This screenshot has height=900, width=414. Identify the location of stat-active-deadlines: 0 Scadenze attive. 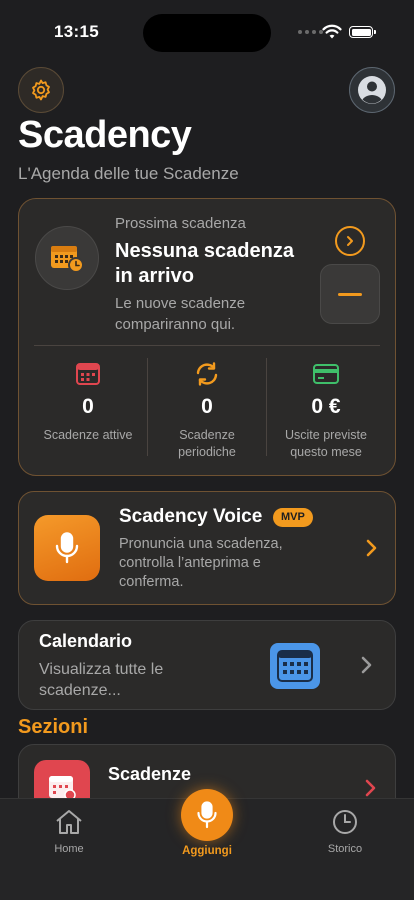
(88, 403).